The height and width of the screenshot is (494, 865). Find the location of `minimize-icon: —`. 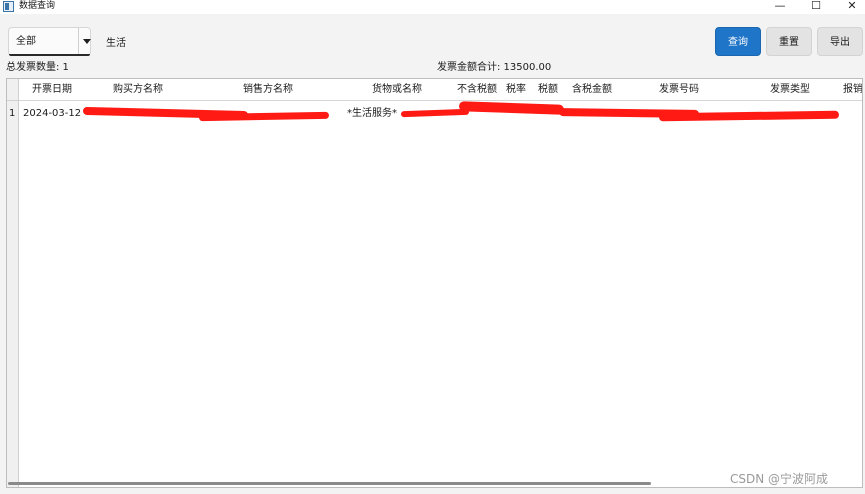

minimize-icon: — is located at coordinates (780, 7).